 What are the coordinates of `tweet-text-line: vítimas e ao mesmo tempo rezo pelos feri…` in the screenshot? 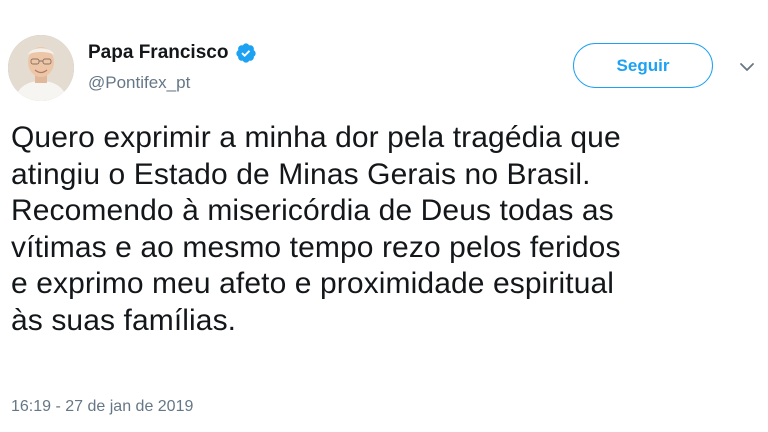 It's located at (316, 247).